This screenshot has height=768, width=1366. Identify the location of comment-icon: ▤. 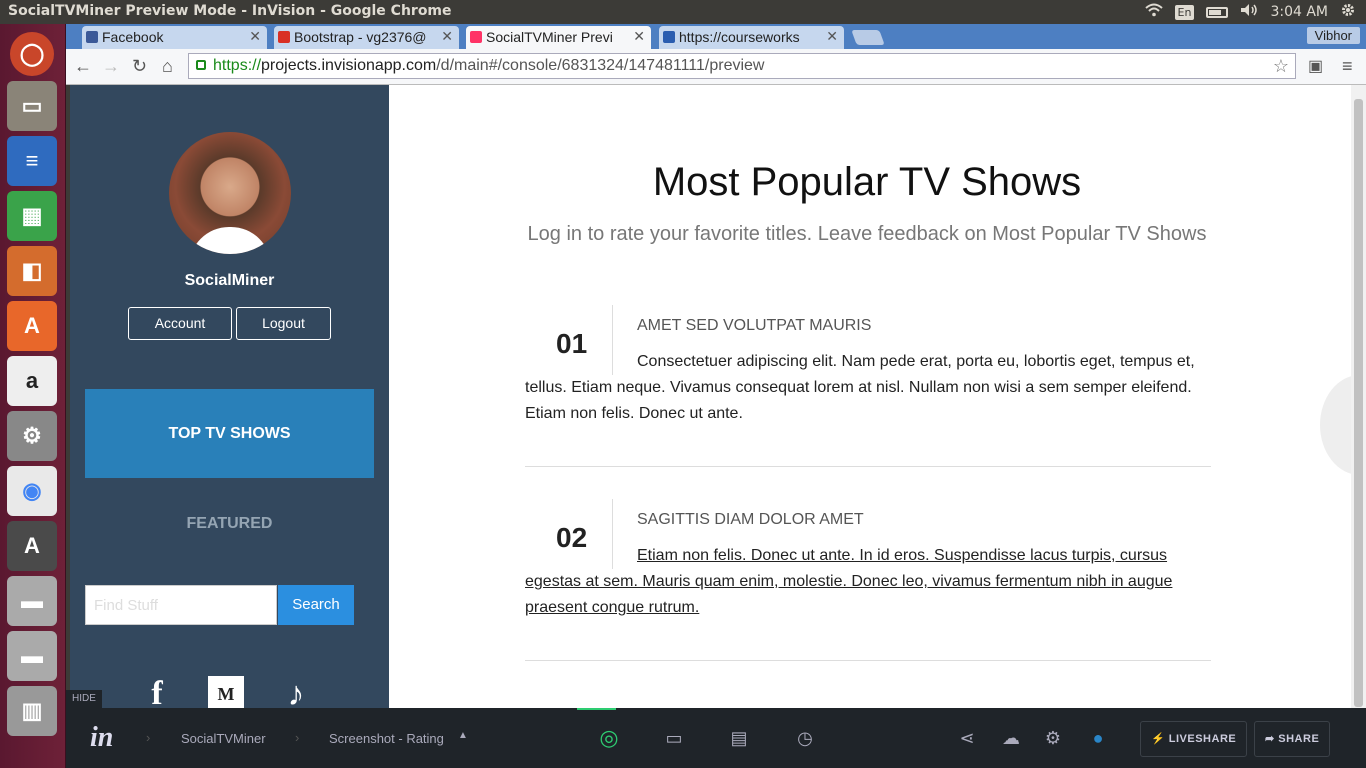
(739, 738).